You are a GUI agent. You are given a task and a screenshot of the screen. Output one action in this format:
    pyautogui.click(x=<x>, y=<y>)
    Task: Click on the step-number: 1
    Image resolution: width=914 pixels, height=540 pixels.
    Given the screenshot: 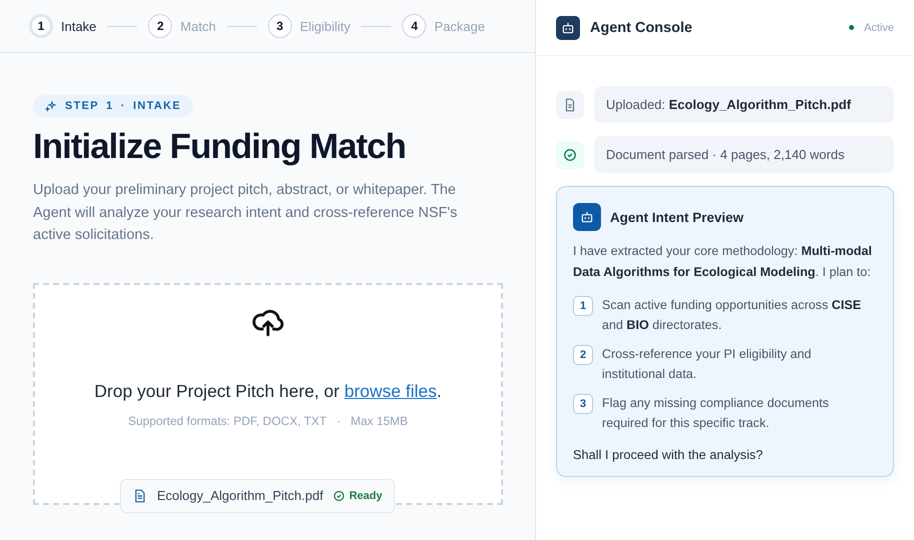 What is the action you would take?
    pyautogui.click(x=583, y=306)
    